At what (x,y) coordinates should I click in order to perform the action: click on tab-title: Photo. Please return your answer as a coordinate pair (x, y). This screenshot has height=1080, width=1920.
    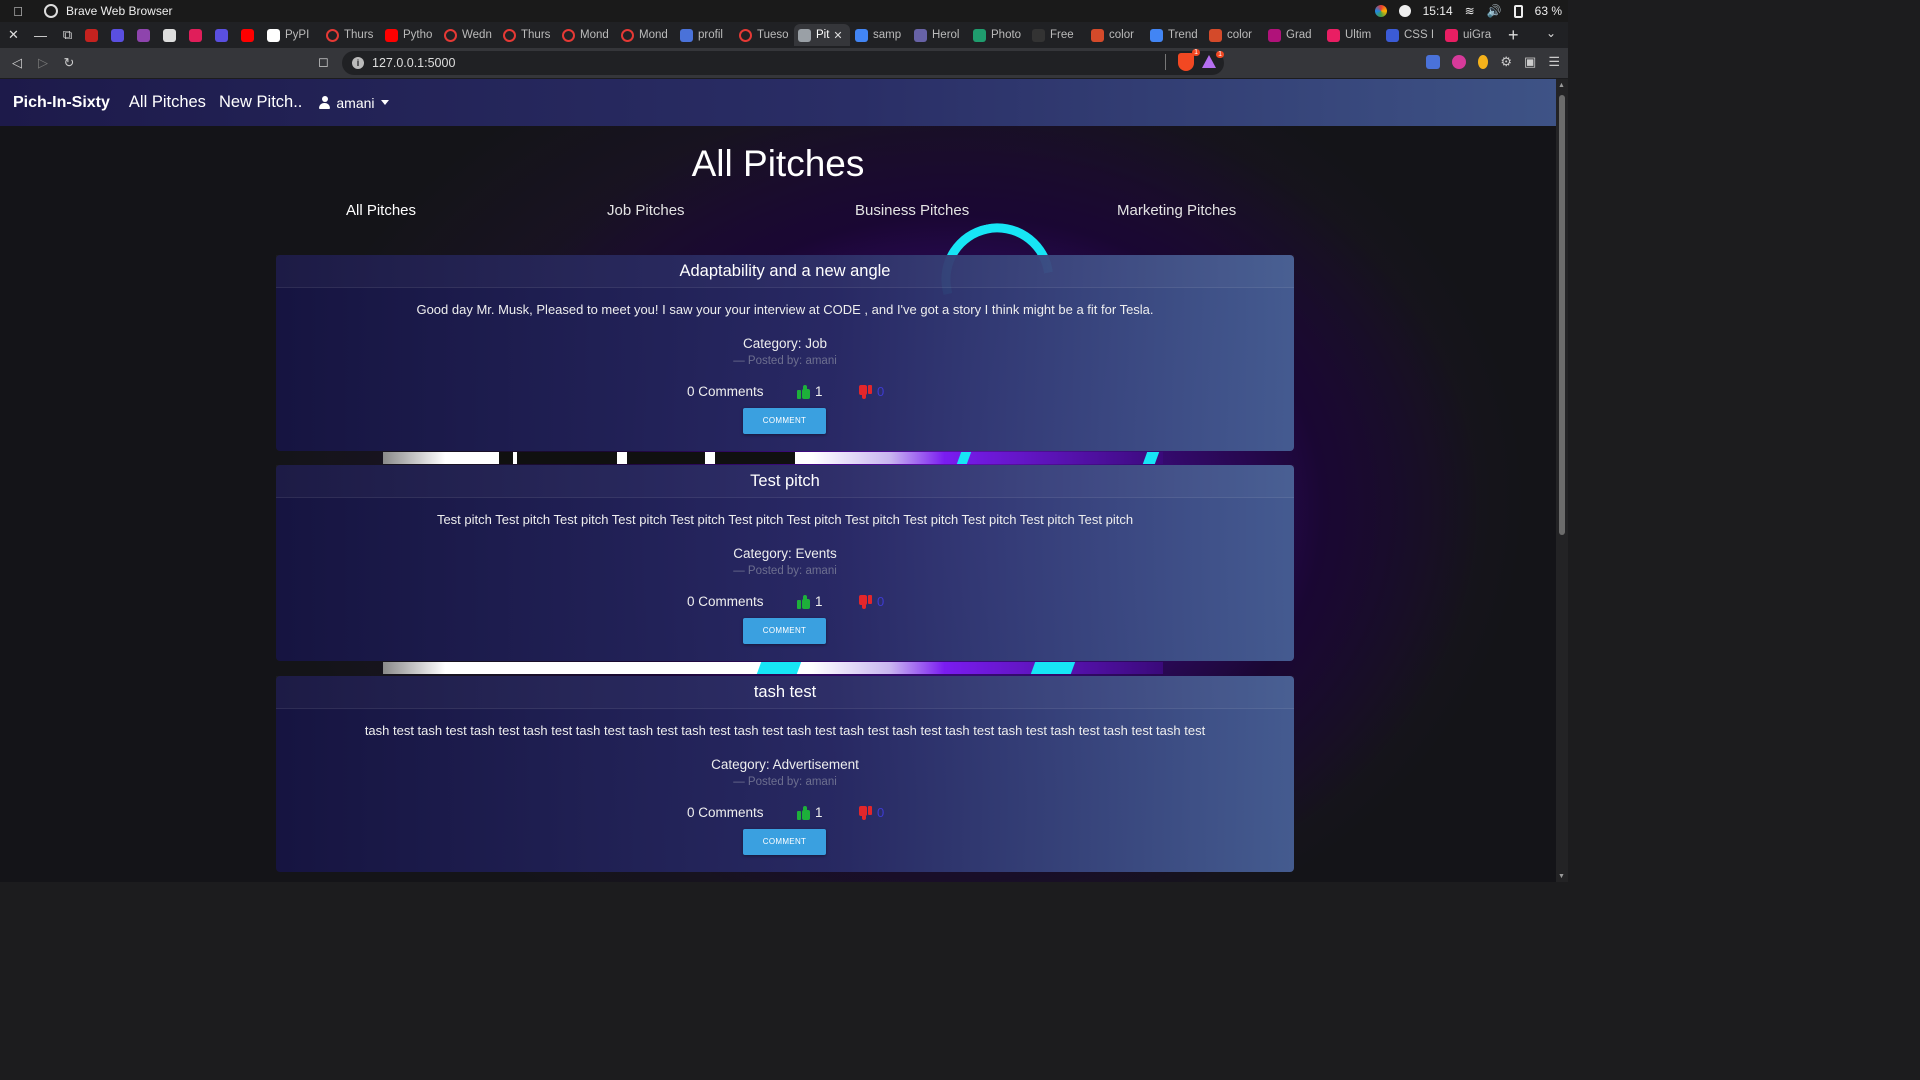
    Looking at the image, I should click on (1006, 35).